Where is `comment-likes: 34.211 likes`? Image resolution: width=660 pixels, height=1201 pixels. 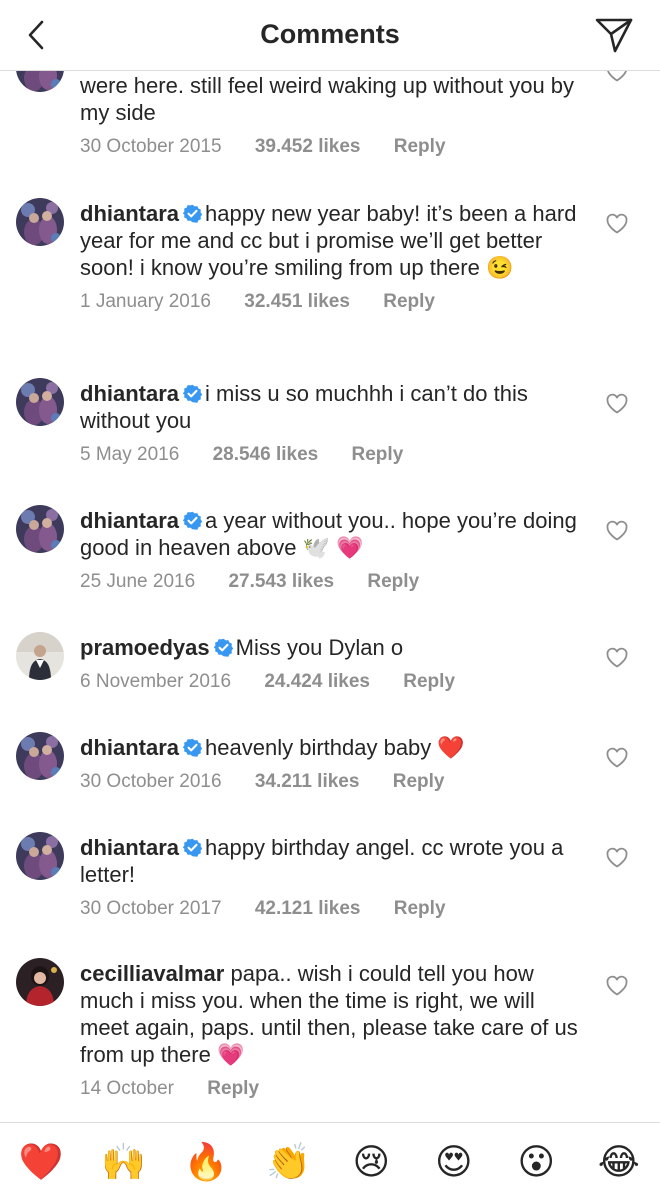
comment-likes: 34.211 likes is located at coordinates (307, 782).